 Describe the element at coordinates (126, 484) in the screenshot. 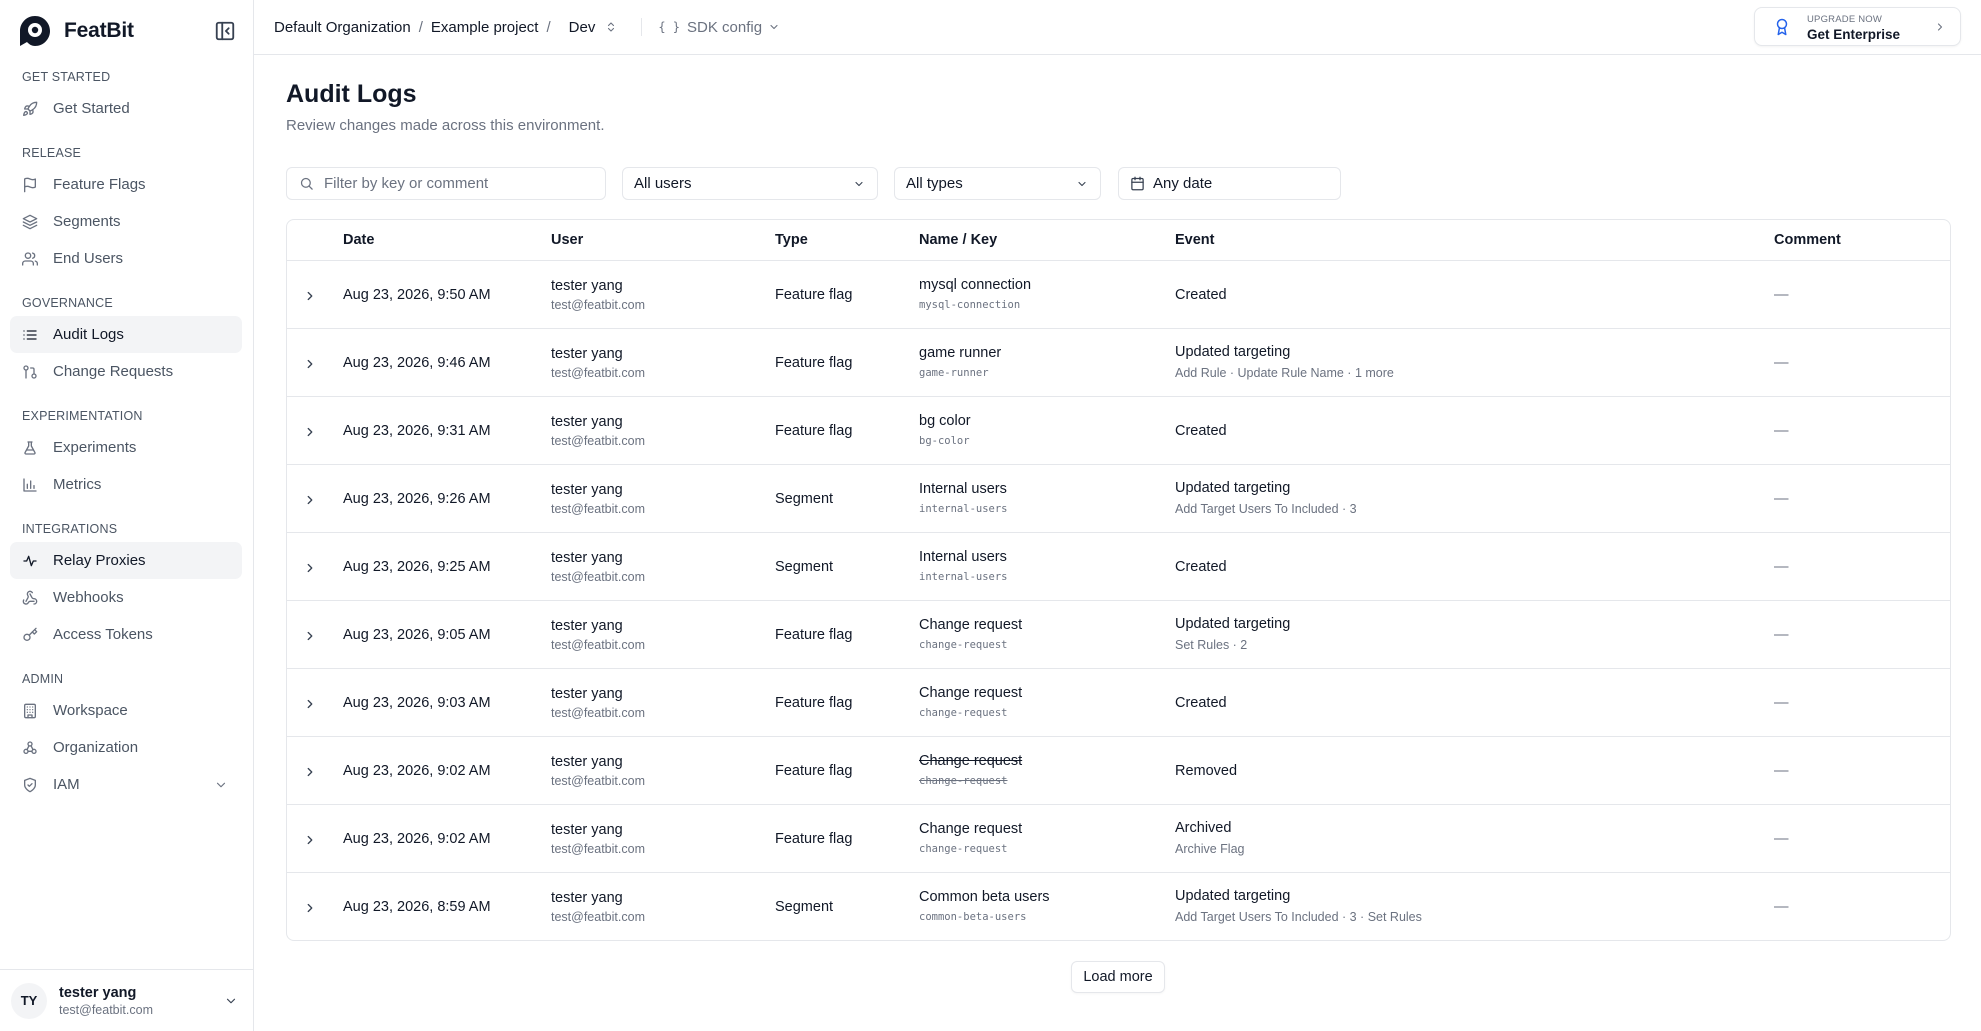

I see `sidebar-item-metrics: Metrics` at that location.